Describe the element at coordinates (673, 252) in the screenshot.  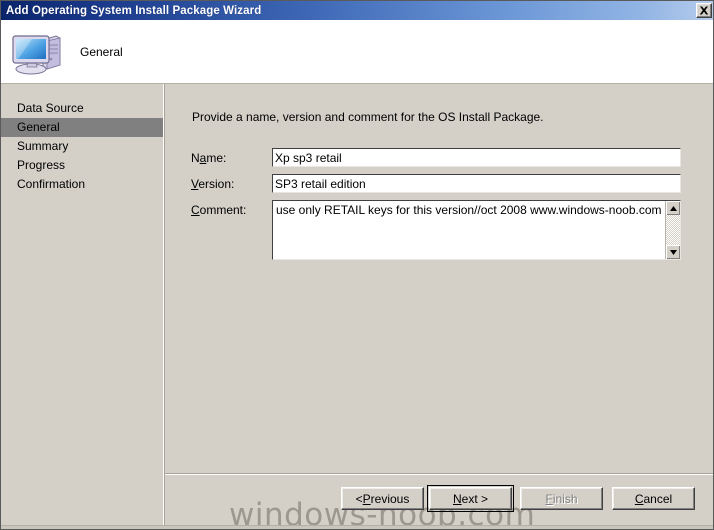
I see `scroll-down-arrow-icon` at that location.